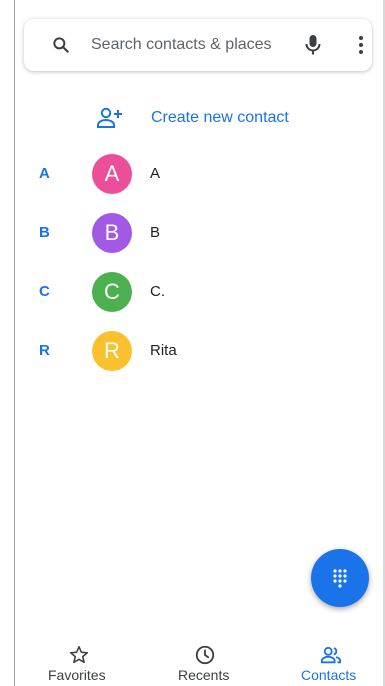 The image size is (385, 686). Describe the element at coordinates (192, 293) in the screenshot. I see `list-item-contact: C C C.` at that location.